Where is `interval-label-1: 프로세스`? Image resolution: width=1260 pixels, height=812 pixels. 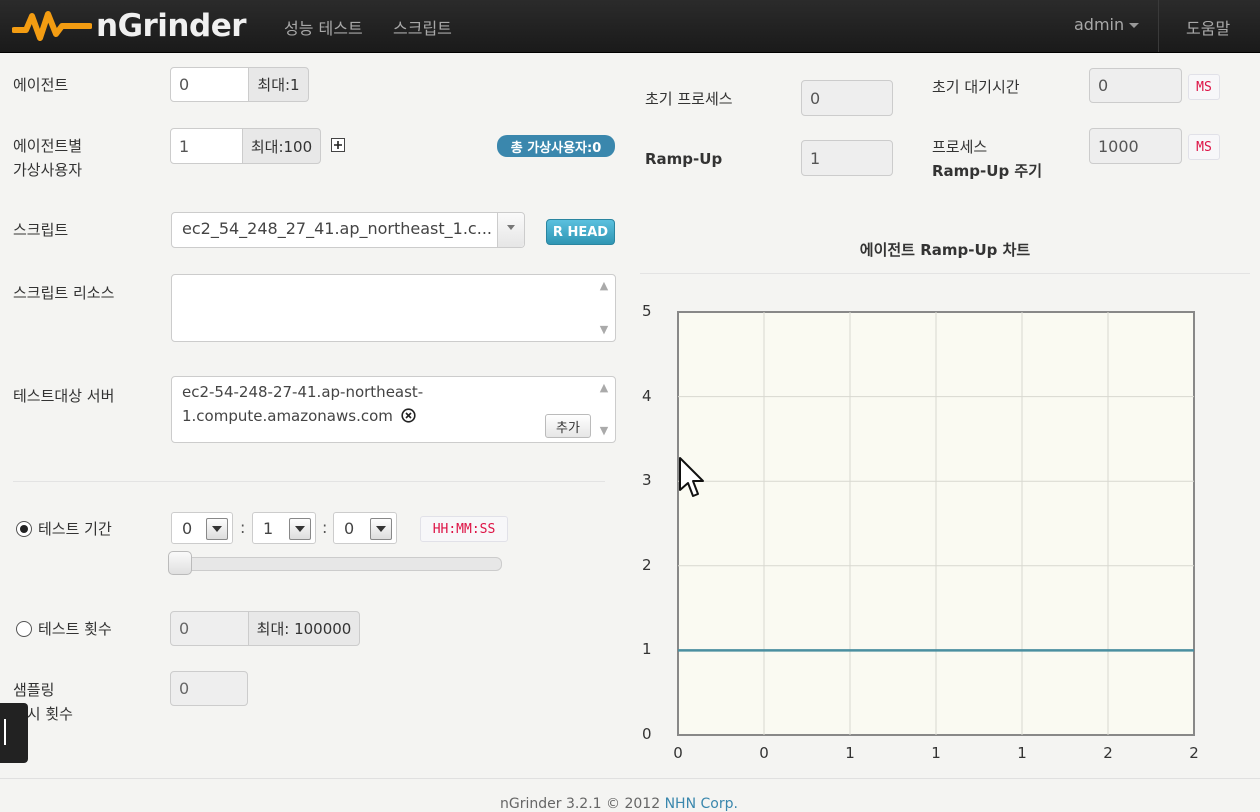 interval-label-1: 프로세스 is located at coordinates (960, 147).